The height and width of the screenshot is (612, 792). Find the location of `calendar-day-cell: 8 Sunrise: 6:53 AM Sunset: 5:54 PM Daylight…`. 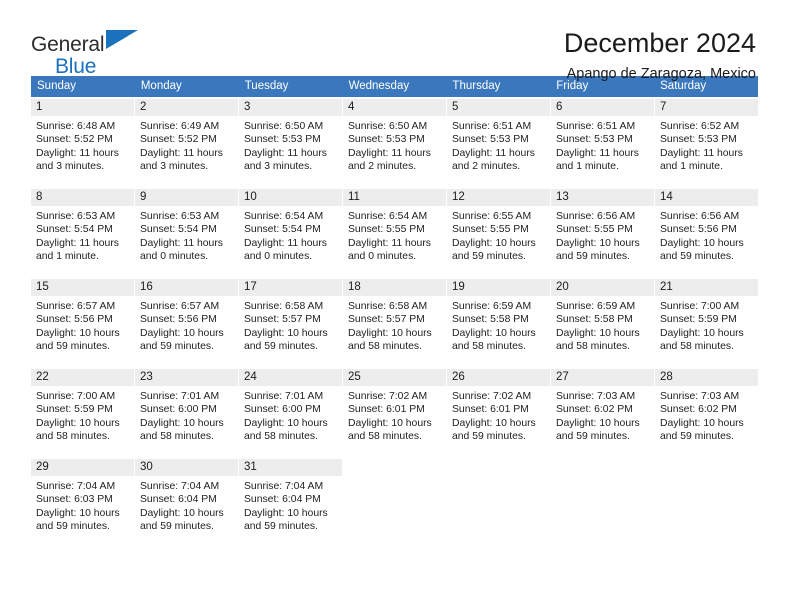

calendar-day-cell: 8 Sunrise: 6:53 AM Sunset: 5:54 PM Daylight… is located at coordinates (82, 233).